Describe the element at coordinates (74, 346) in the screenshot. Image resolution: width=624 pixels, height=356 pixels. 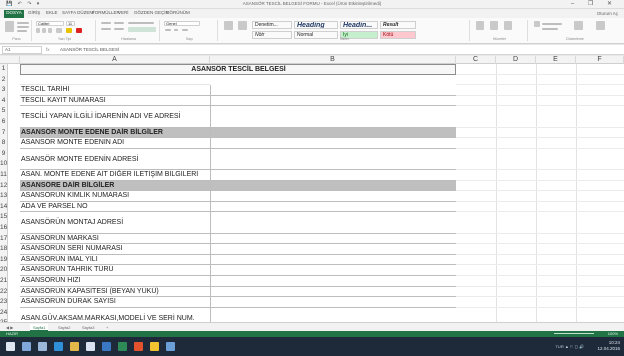
I see `file-explorer-icon` at that location.